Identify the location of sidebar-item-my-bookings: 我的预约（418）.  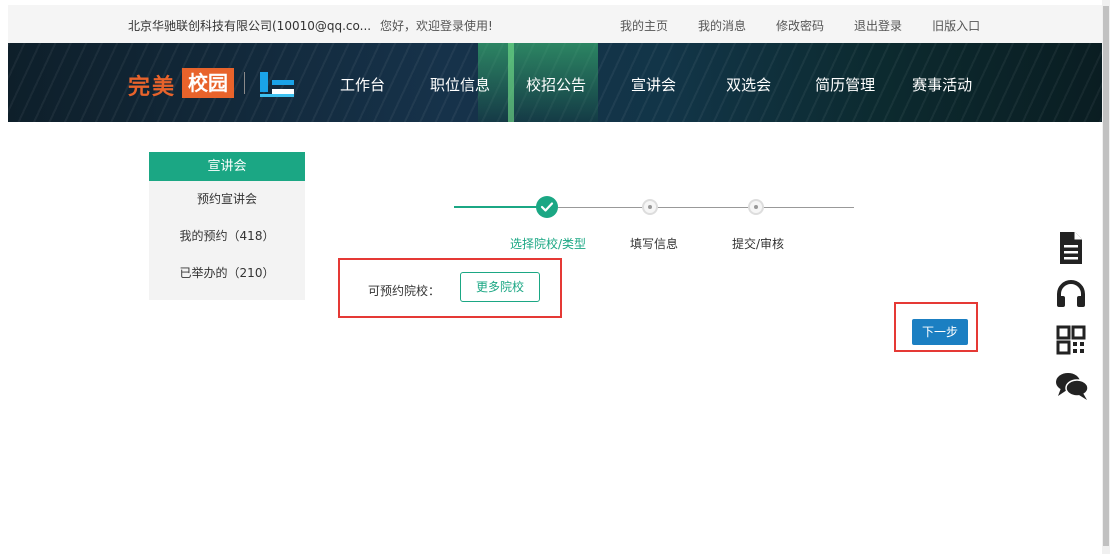
(227, 236).